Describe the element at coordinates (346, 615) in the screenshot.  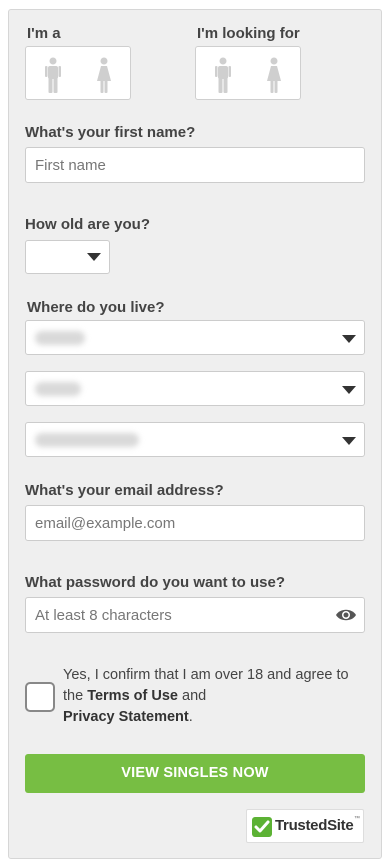
I see `eye-icon` at that location.